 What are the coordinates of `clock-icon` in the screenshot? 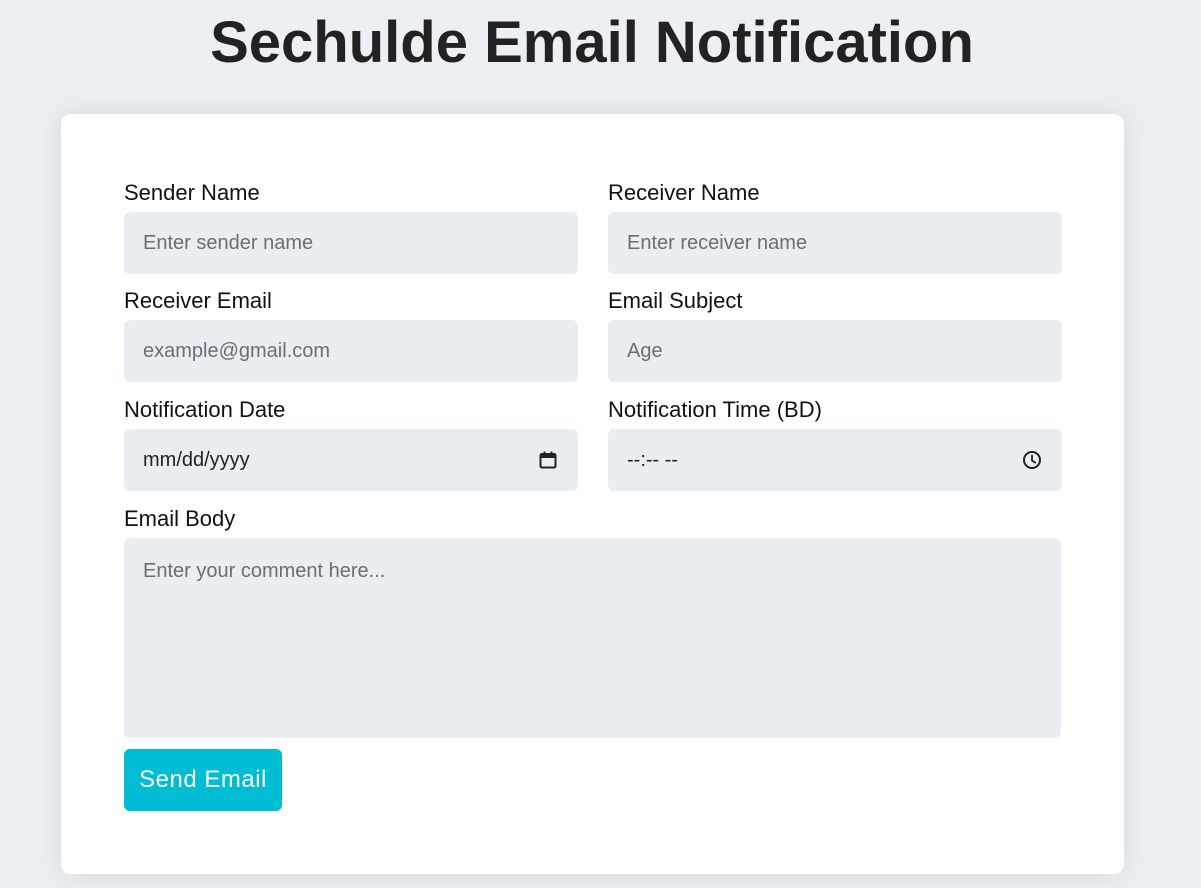 It's located at (1032, 460).